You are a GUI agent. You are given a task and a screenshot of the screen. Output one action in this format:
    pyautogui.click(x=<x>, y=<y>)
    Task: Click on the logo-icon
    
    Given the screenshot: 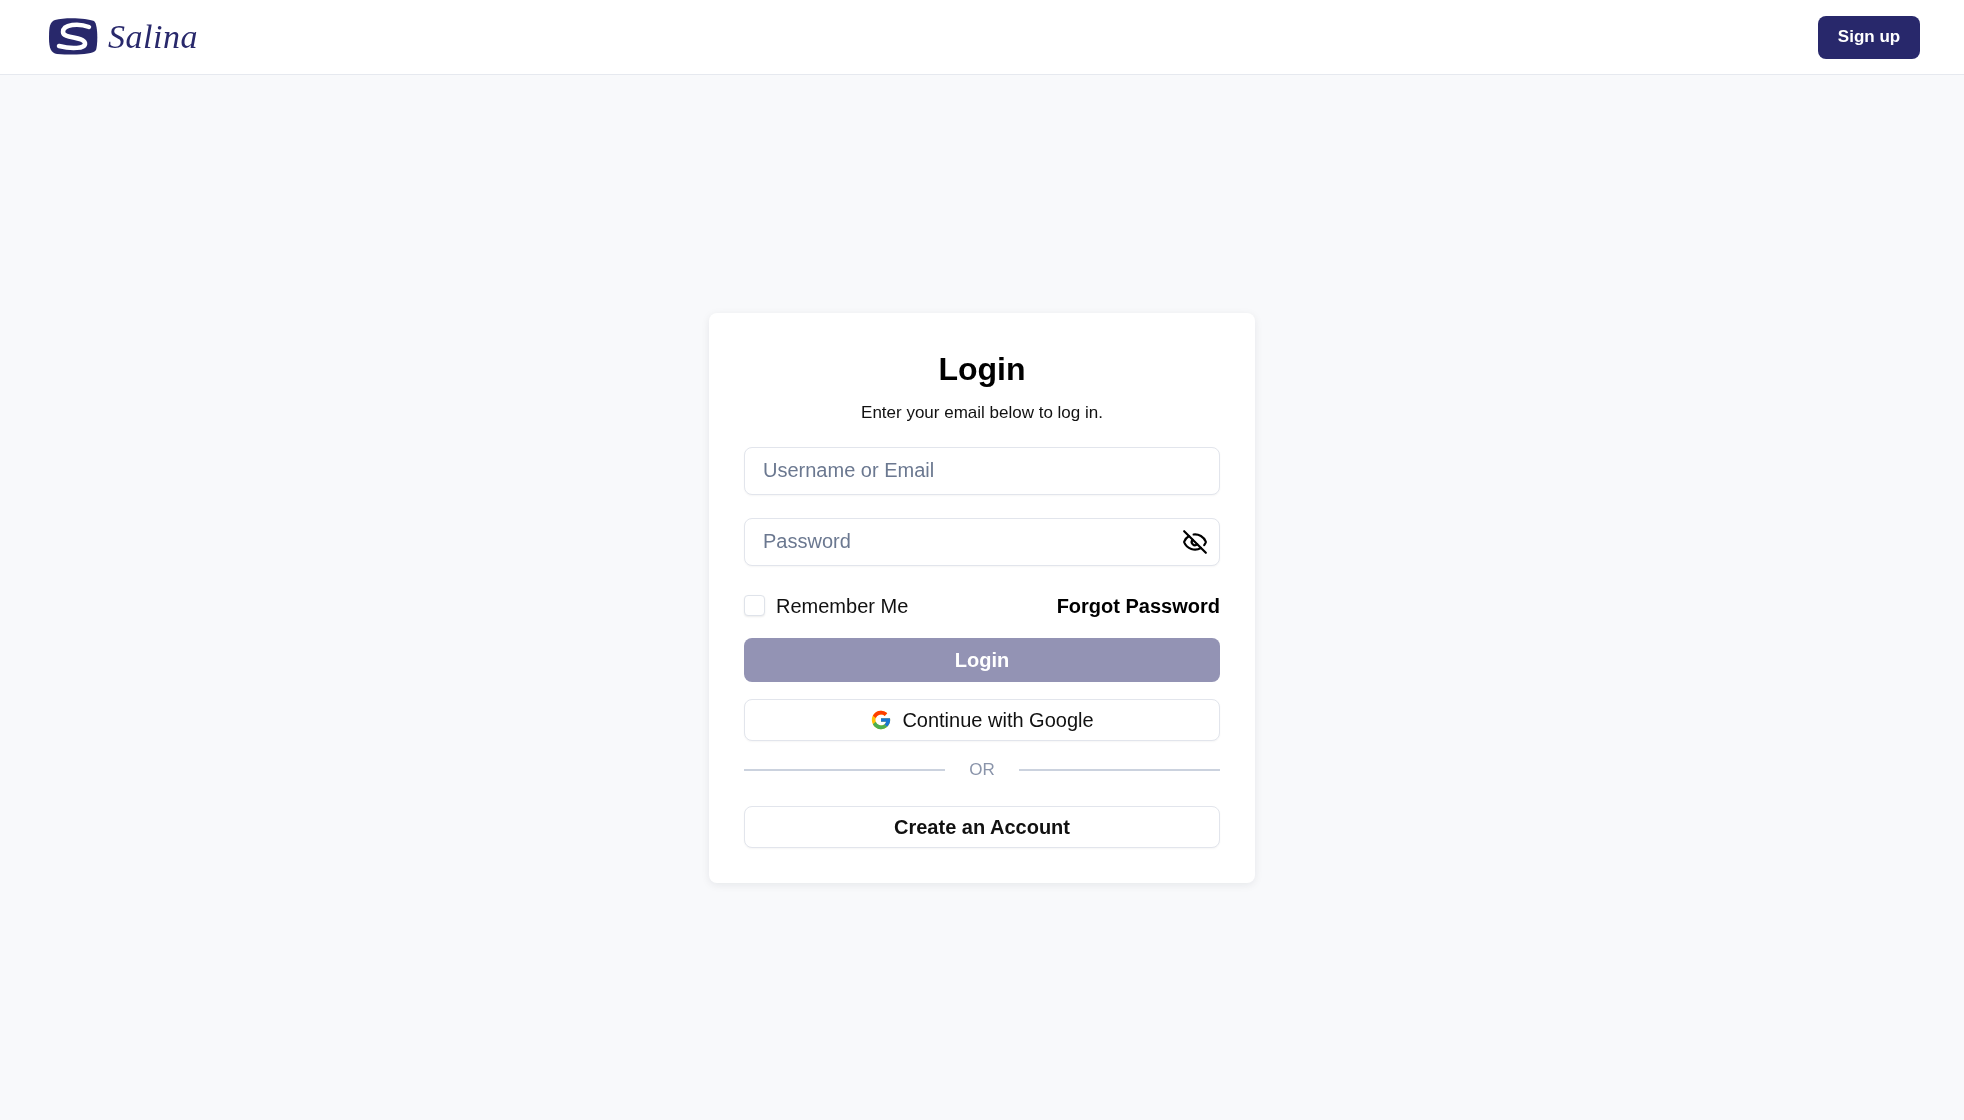 What is the action you would take?
    pyautogui.click(x=73, y=37)
    